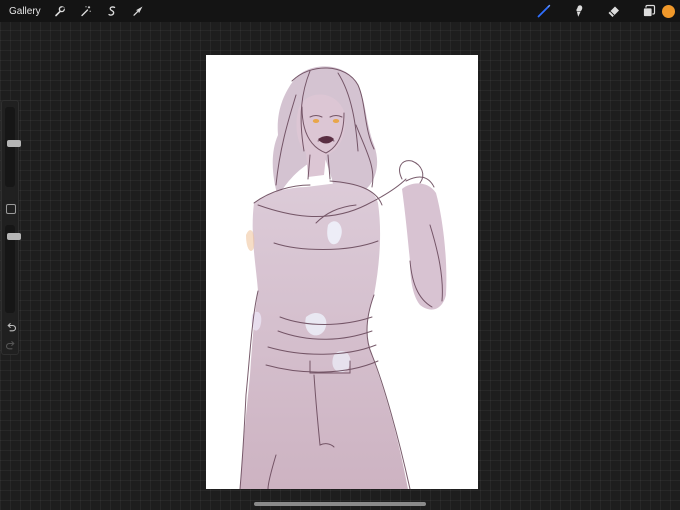  Describe the element at coordinates (11, 209) in the screenshot. I see `modify-button` at that location.